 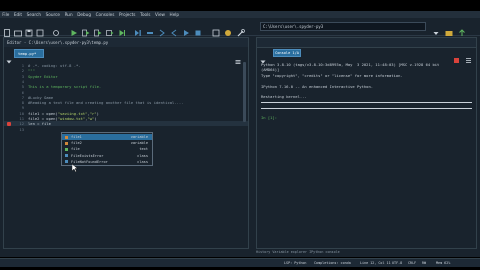 What do you see at coordinates (22, 103) in the screenshot?
I see `line-number: 8` at bounding box center [22, 103].